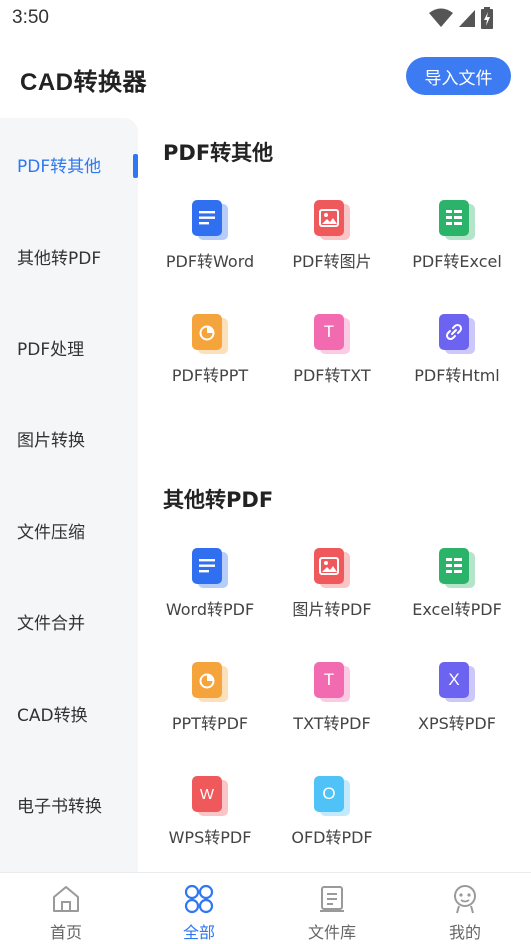  I want to click on status-time: 3:50, so click(30, 17).